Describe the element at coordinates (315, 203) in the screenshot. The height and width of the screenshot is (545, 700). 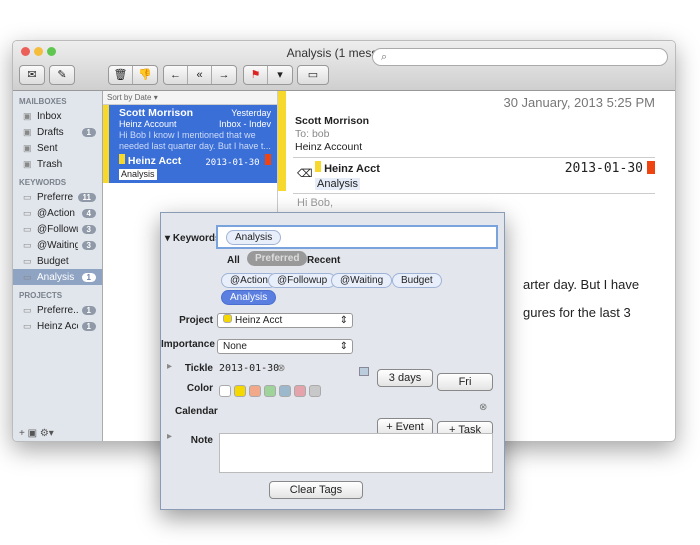
I see `greeting: Hi Bob,` at that location.